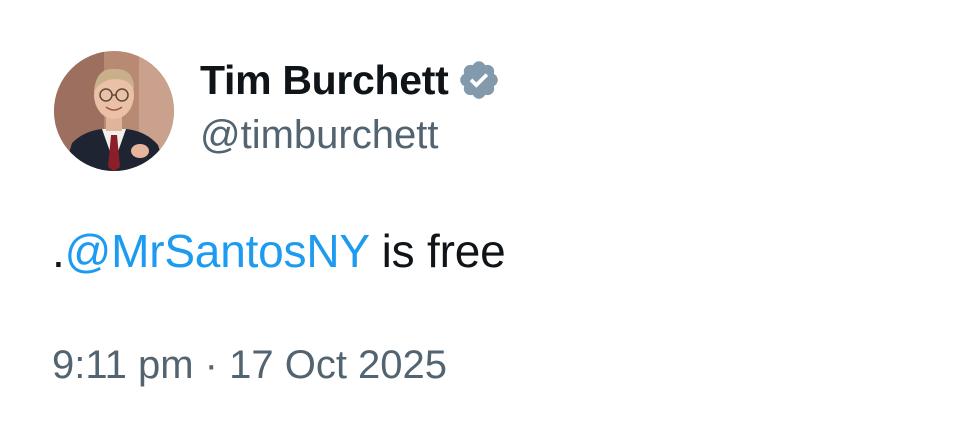 This screenshot has width=959, height=442. I want to click on tweet-text: .@MrSantosNY is free, so click(279, 251).